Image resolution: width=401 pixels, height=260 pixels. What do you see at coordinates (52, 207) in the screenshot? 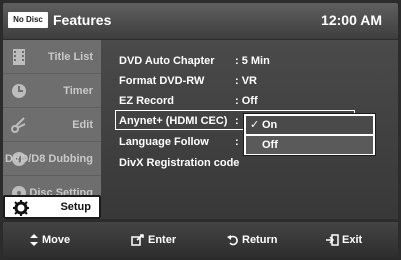
I see `sidebar-item-setup: Setup` at bounding box center [52, 207].